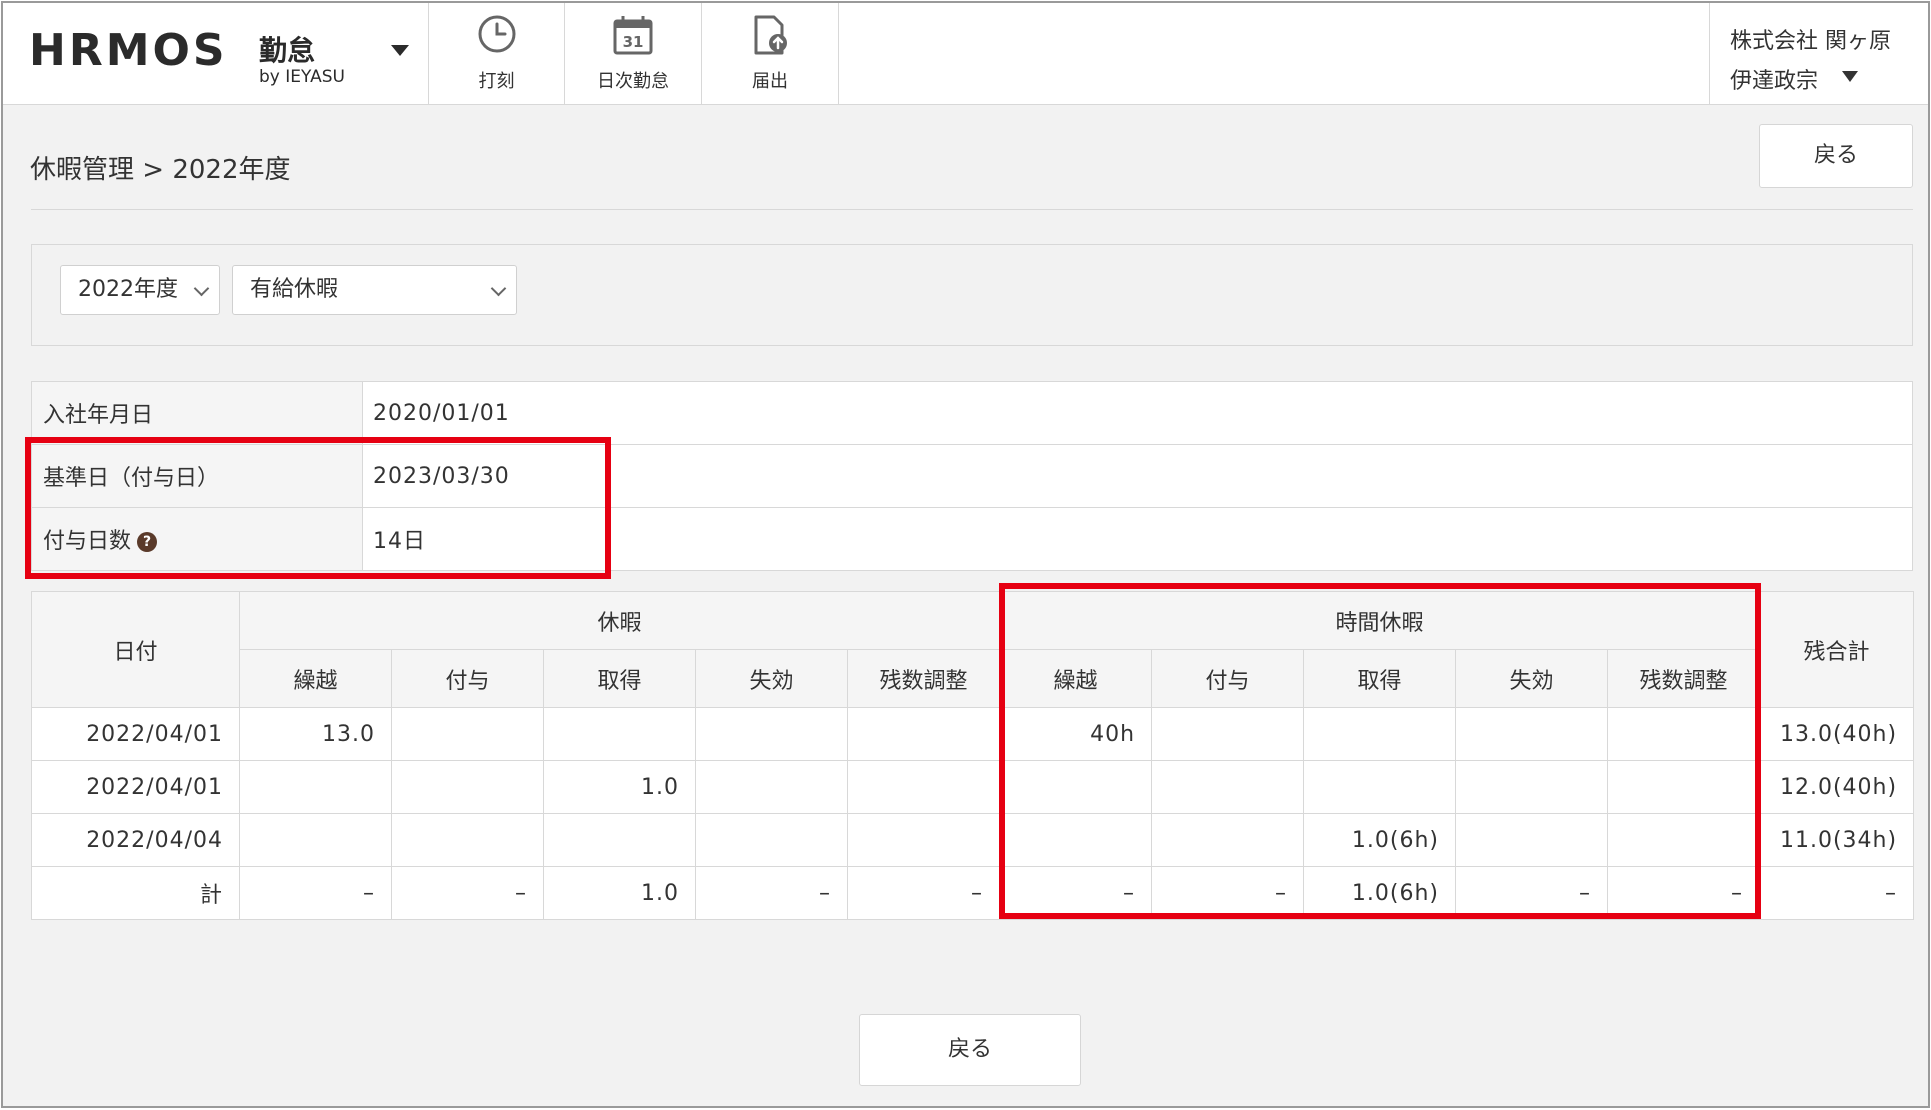 The image size is (1931, 1110). I want to click on cell-remaining: 11.0(34h), so click(1837, 840).